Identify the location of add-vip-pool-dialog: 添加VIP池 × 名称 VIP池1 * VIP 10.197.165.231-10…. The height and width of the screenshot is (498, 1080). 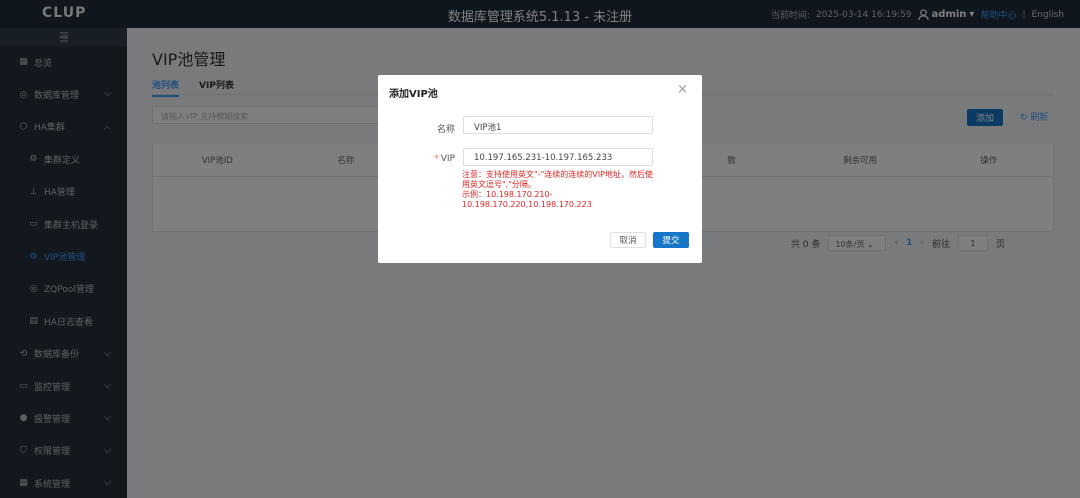
(540, 169).